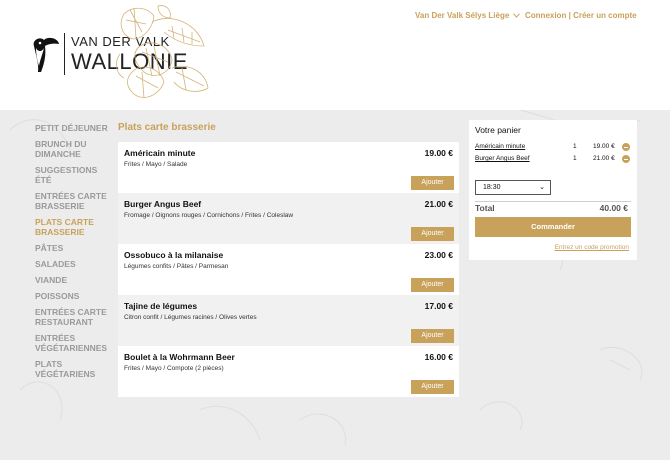 Image resolution: width=670 pixels, height=460 pixels. What do you see at coordinates (75, 227) in the screenshot?
I see `sidebar-item-plats-brasserie: PLATS CARTE BRASSERIE` at bounding box center [75, 227].